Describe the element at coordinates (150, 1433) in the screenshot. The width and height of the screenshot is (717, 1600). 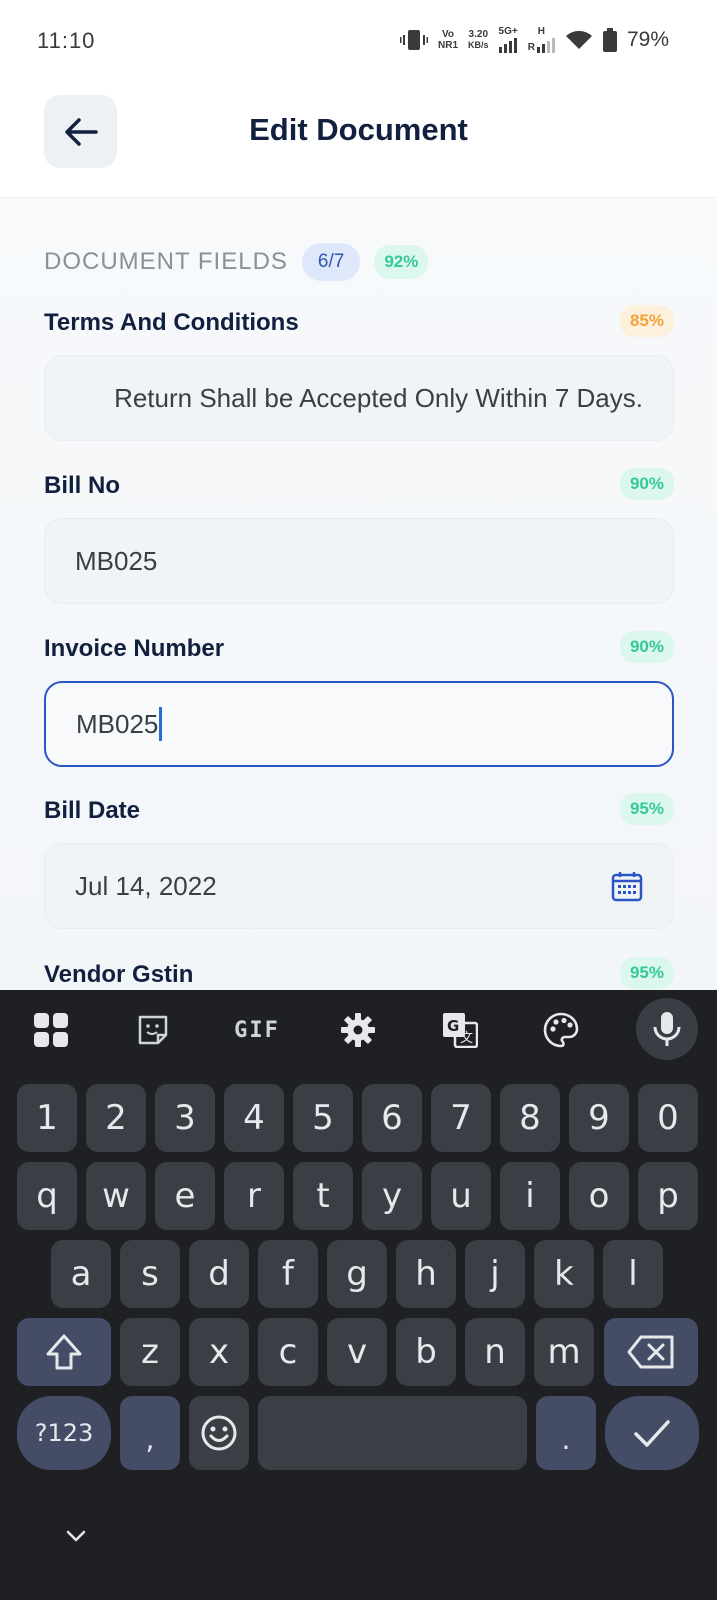
I see `comma-key: ,` at that location.